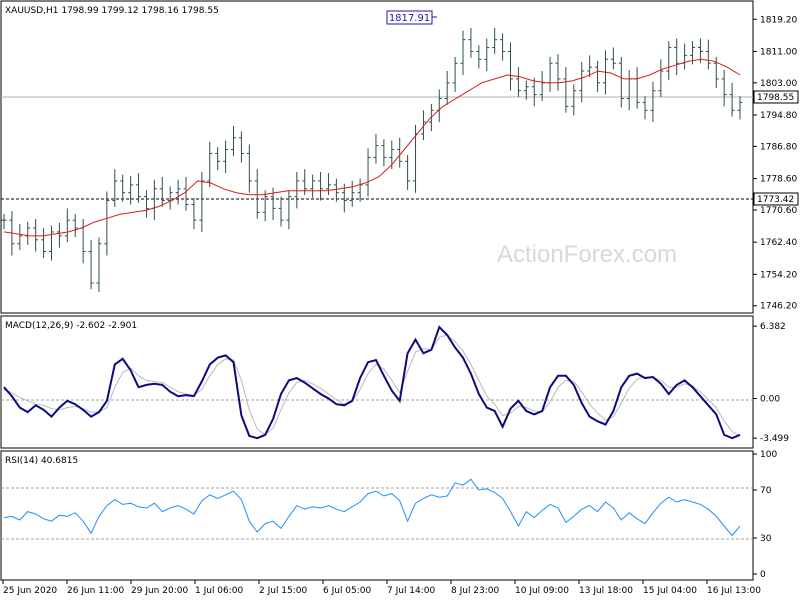 The height and width of the screenshot is (600, 800). Describe the element at coordinates (778, 211) in the screenshot. I see `price-y-tick-label: 1770.60` at that location.